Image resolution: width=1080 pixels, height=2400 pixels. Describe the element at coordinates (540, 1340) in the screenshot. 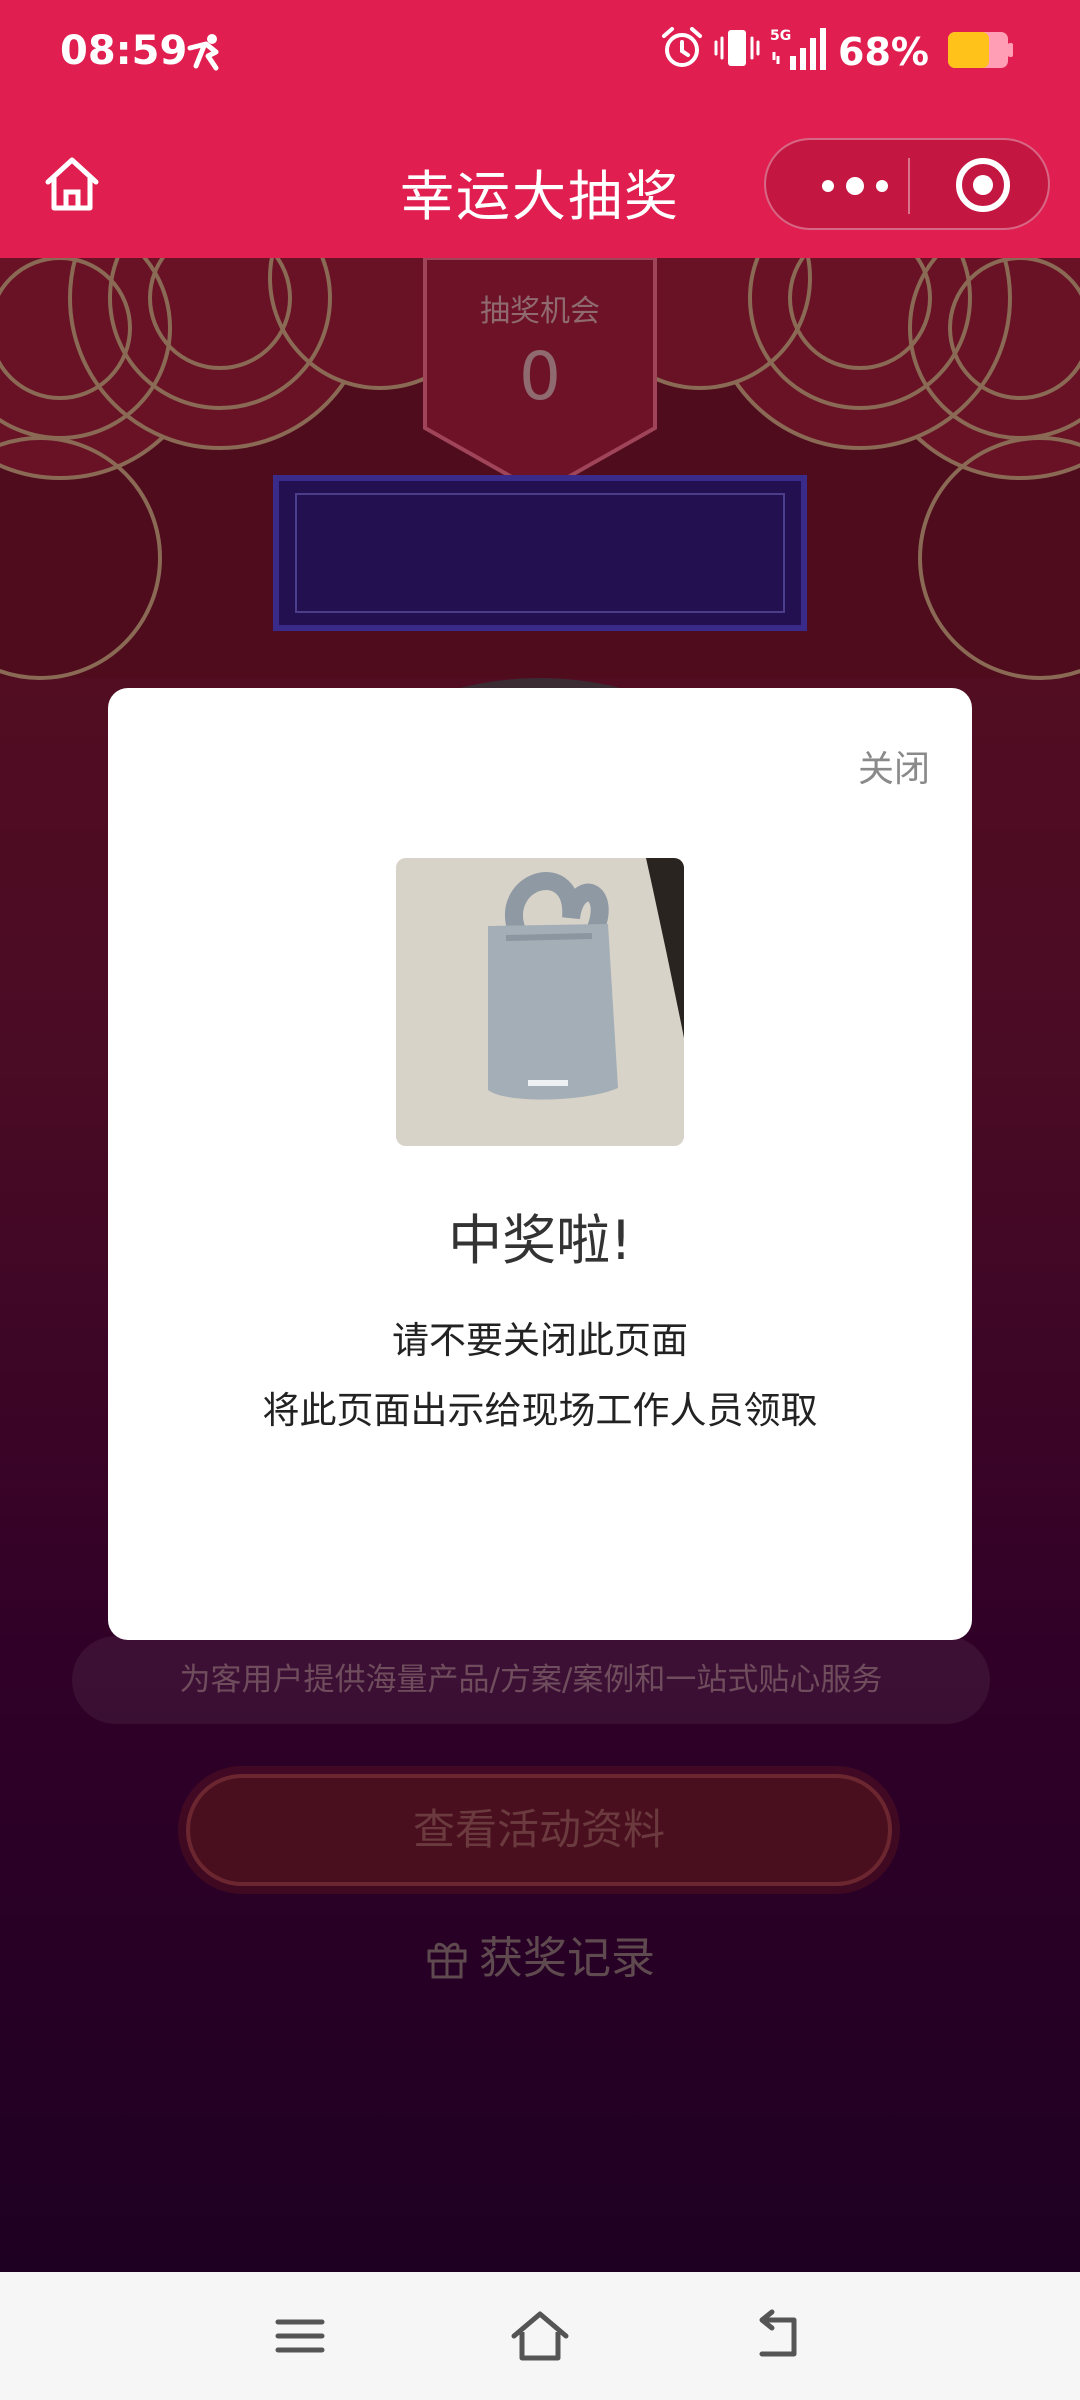

I see `keep-page-open-text: 请不要关闭此页面` at that location.